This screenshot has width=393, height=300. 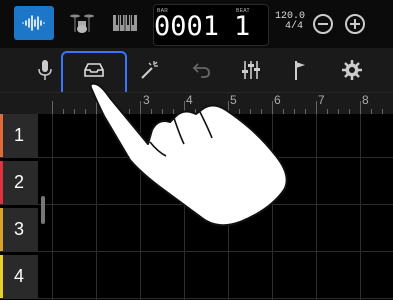 What do you see at coordinates (196, 277) in the screenshot?
I see `track-row: 4` at bounding box center [196, 277].